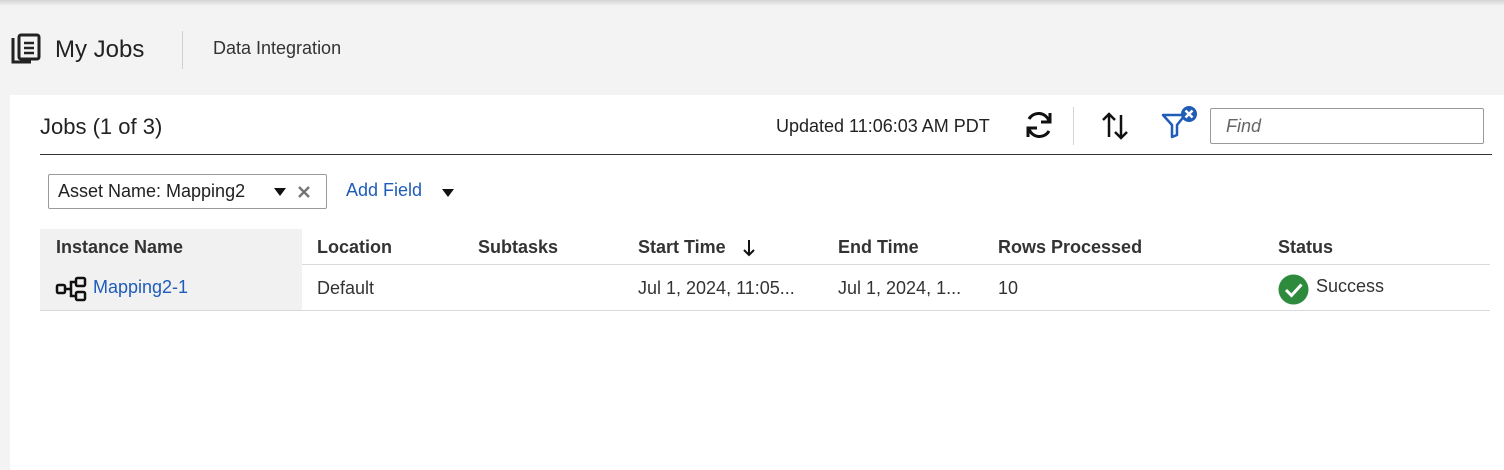 This screenshot has width=1504, height=470. Describe the element at coordinates (304, 192) in the screenshot. I see `remove-filter-icon` at that location.